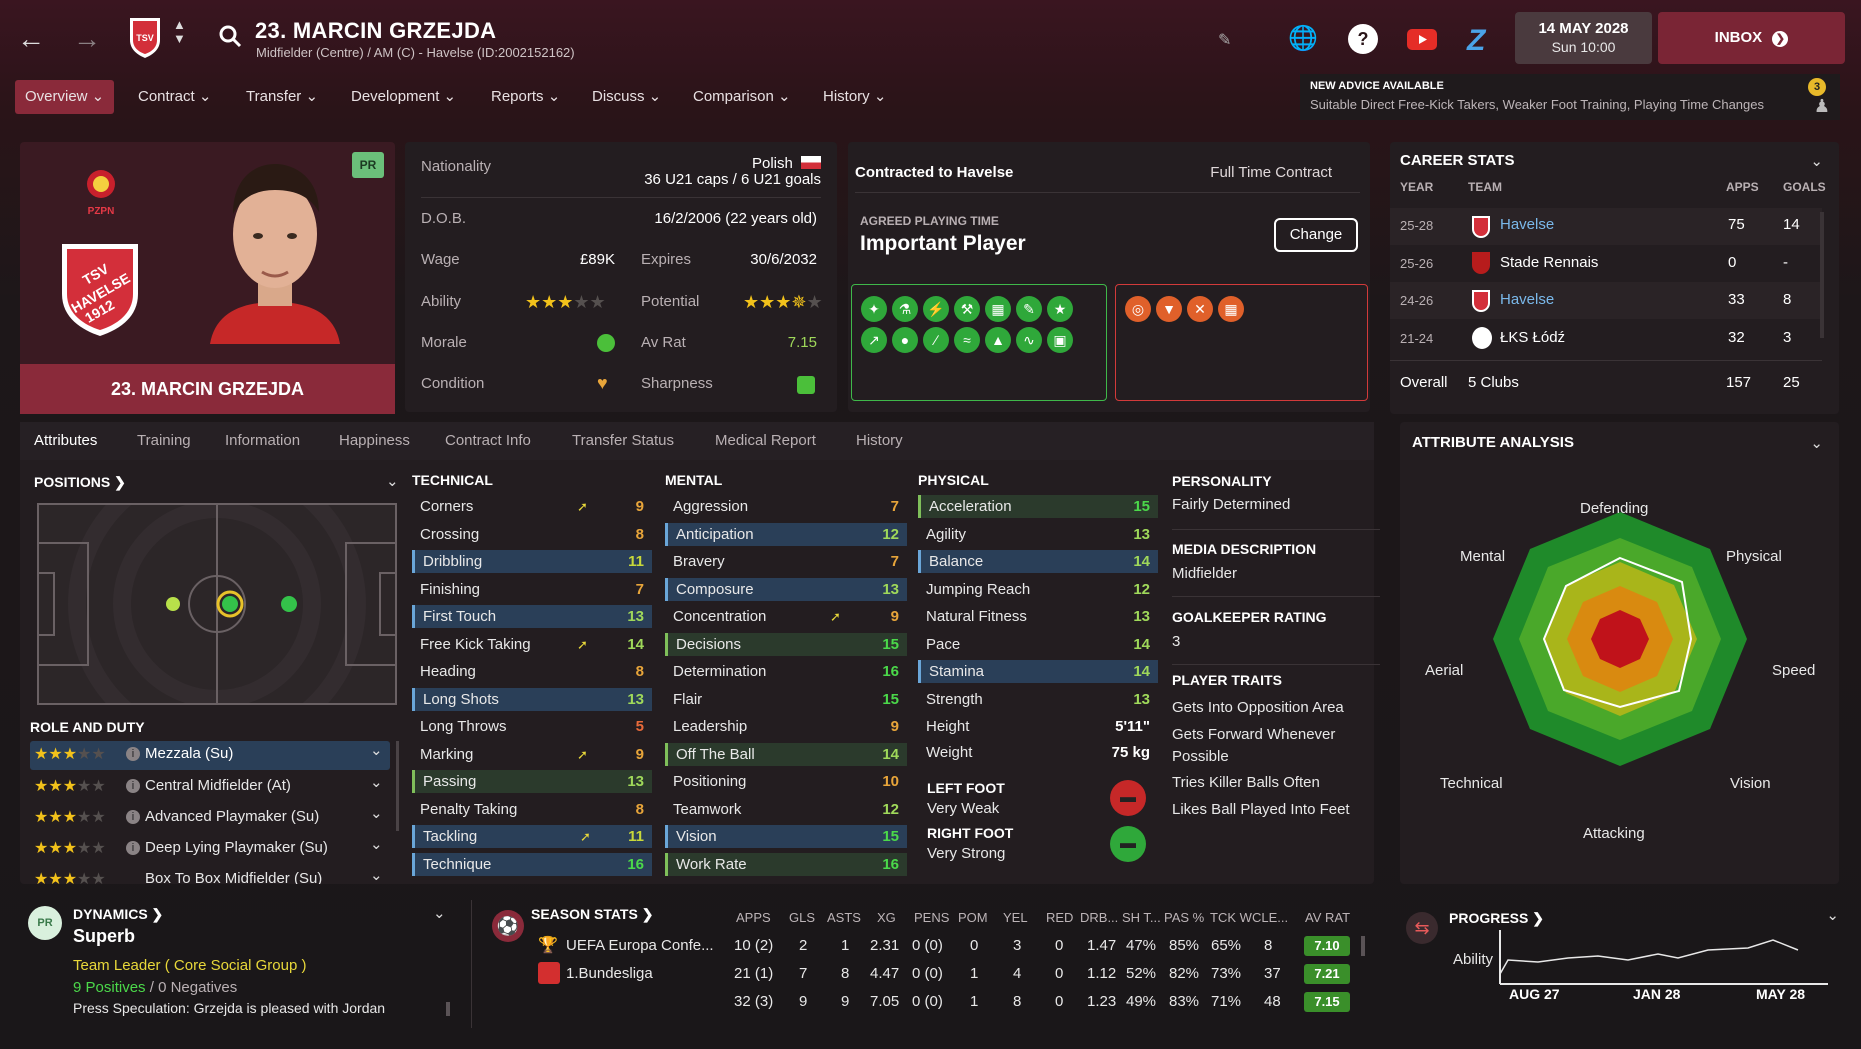  I want to click on col-pas: PAS %, so click(1184, 917).